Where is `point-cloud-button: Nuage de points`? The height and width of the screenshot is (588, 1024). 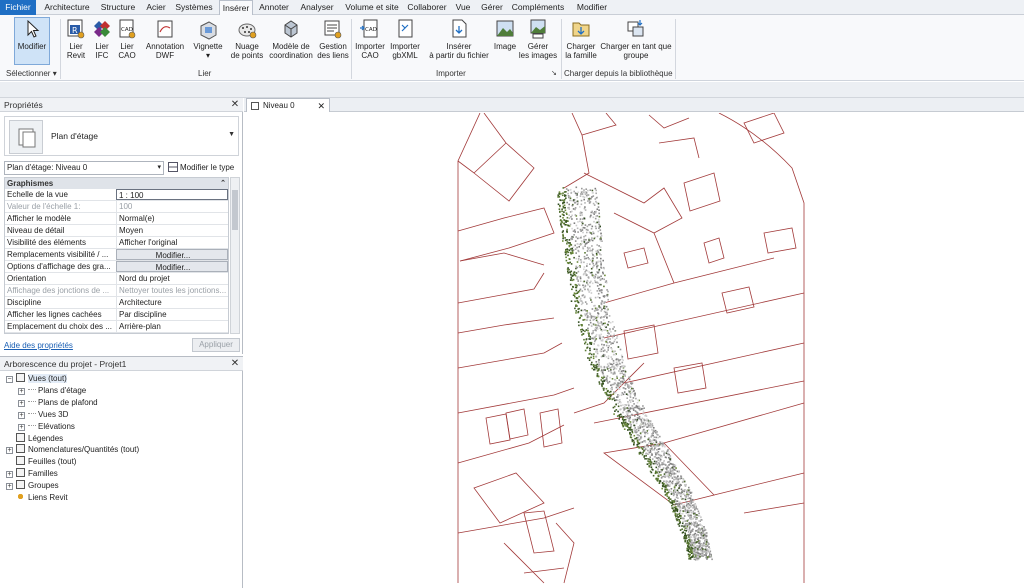
point-cloud-button: Nuage de points is located at coordinates (247, 39).